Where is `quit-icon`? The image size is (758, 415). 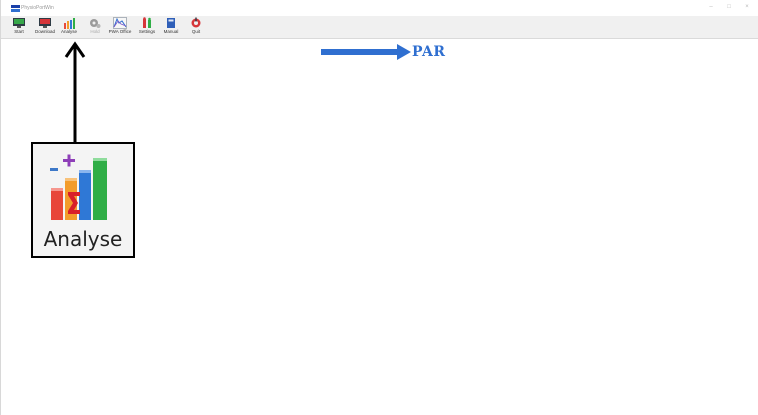
quit-icon is located at coordinates (196, 22).